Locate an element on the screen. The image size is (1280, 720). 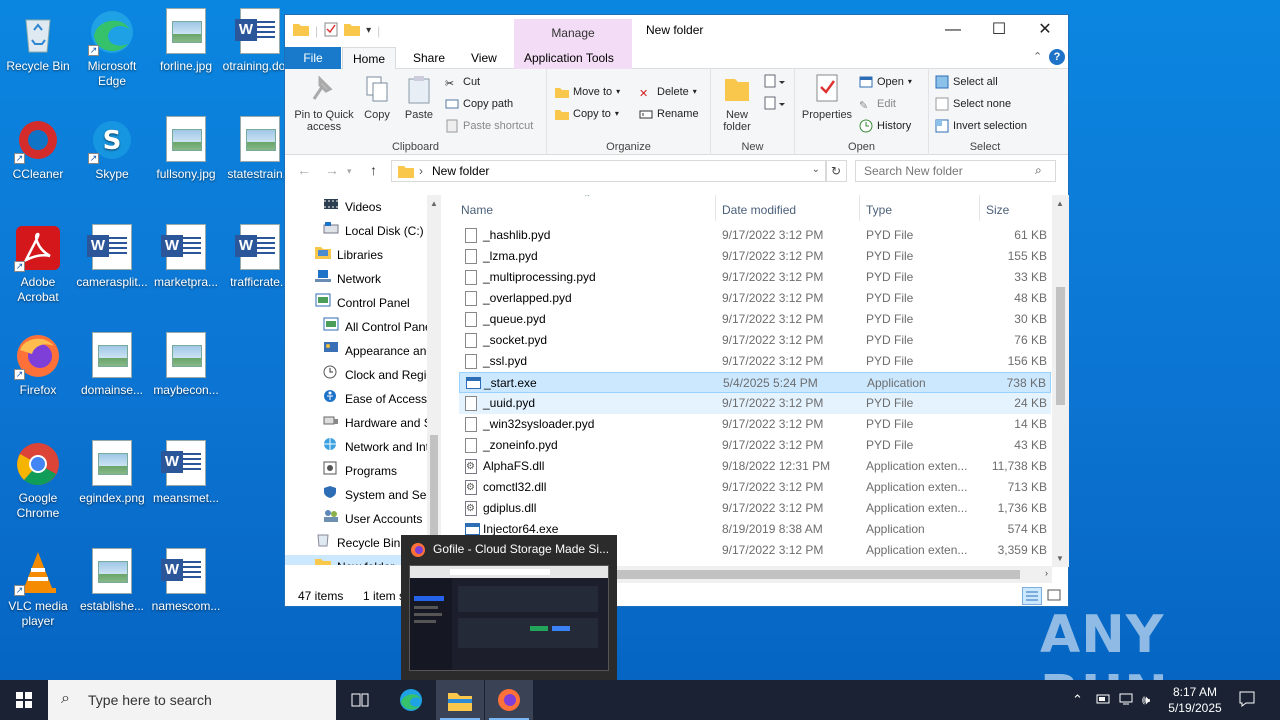
delete-button: ✕ Delete ▾ is located at coordinates (668, 92).